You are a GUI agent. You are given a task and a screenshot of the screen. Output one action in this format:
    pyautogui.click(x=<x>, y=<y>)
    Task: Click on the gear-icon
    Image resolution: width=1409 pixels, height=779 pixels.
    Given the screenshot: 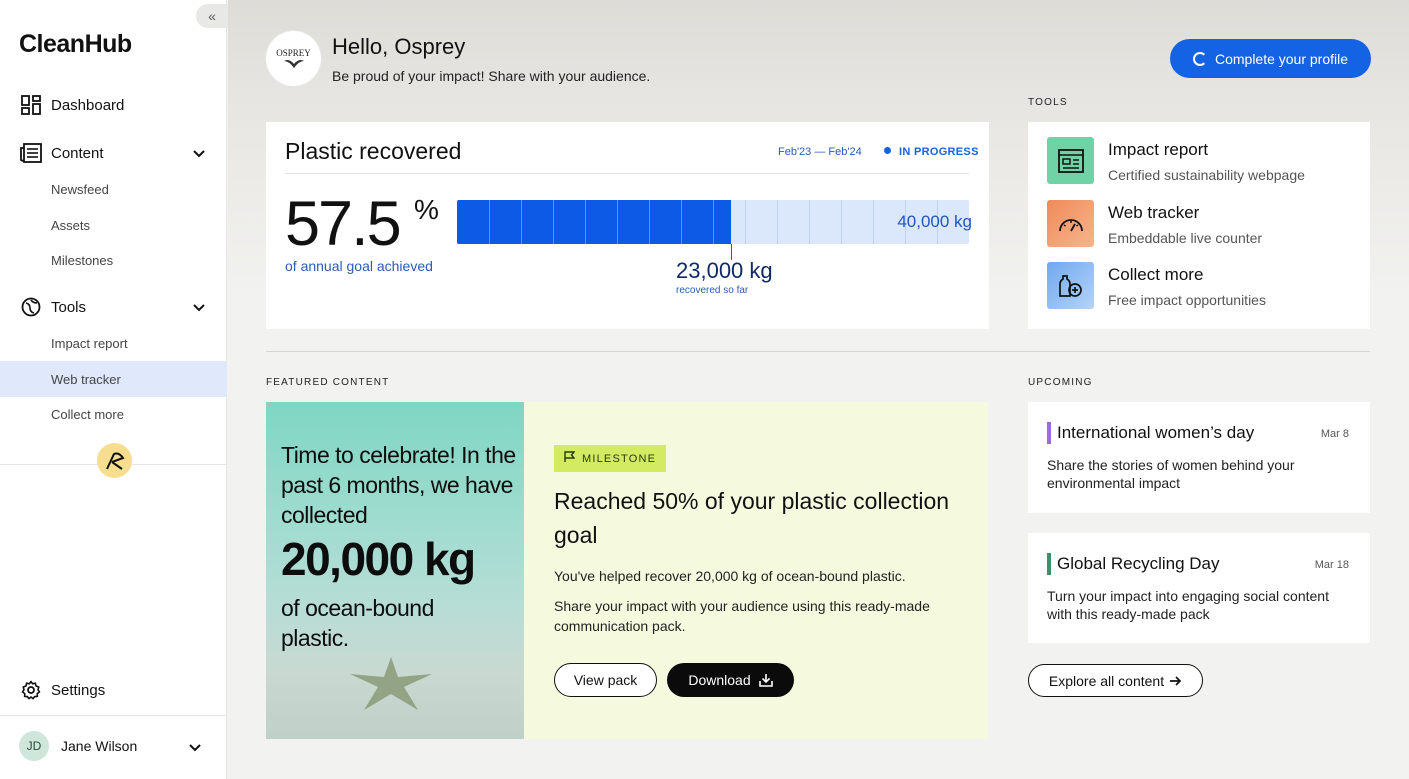 What is the action you would take?
    pyautogui.click(x=31, y=690)
    